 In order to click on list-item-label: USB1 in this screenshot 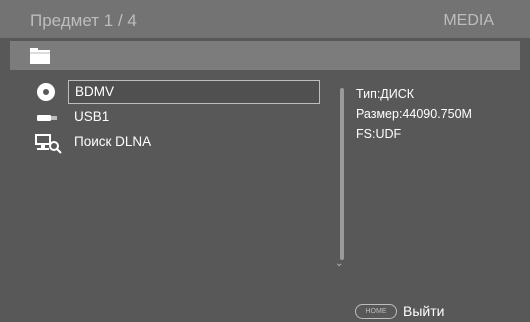, I will do `click(92, 116)`.